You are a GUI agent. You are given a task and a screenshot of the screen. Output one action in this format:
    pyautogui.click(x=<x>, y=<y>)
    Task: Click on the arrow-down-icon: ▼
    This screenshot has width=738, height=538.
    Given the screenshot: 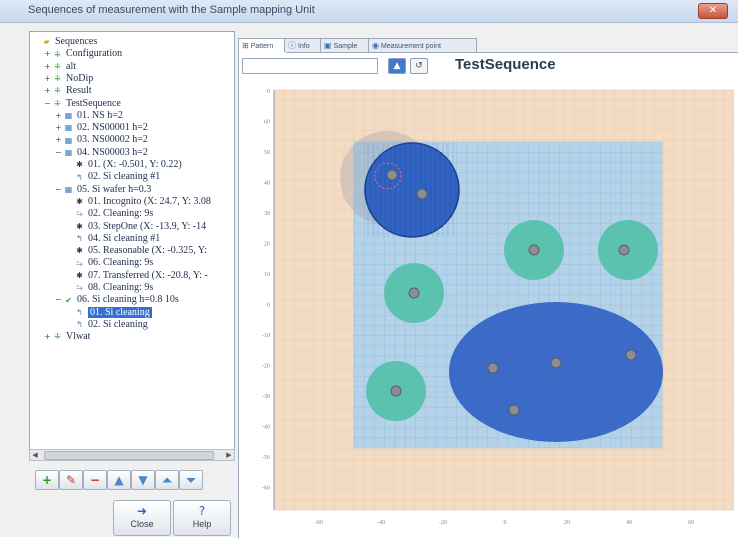 What is the action you would take?
    pyautogui.click(x=143, y=480)
    